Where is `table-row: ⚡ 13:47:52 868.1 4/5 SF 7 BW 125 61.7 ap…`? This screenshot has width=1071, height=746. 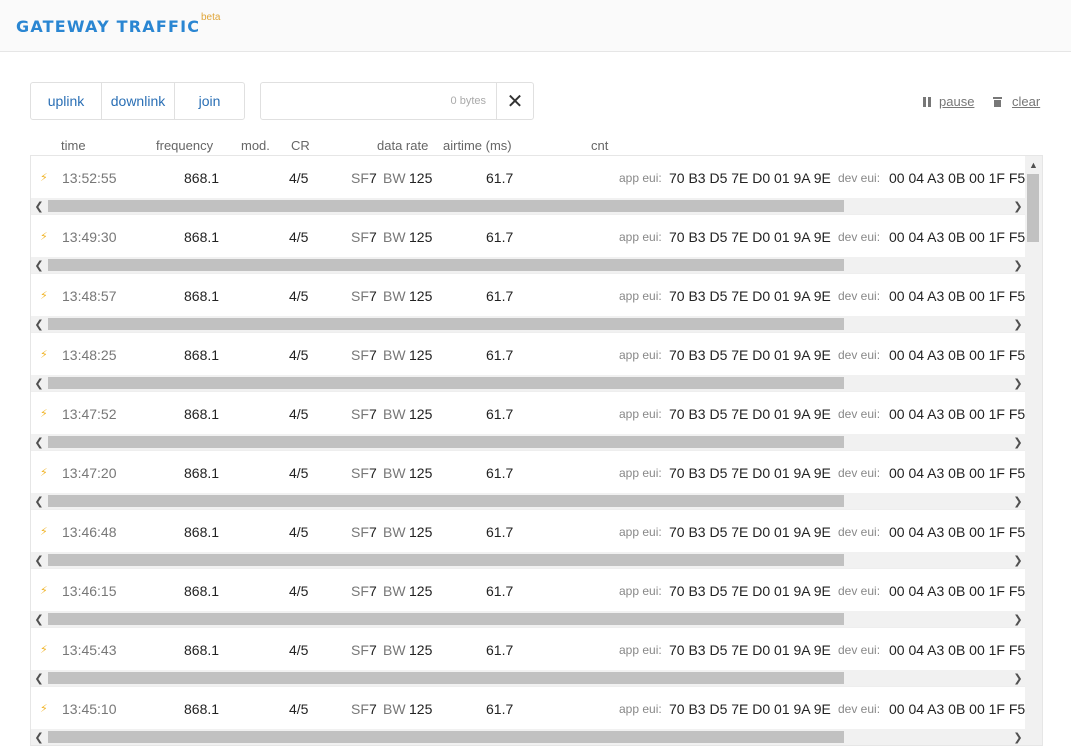
table-row: ⚡ 13:47:52 868.1 4/5 SF 7 BW 125 61.7 ap… is located at coordinates (528, 421).